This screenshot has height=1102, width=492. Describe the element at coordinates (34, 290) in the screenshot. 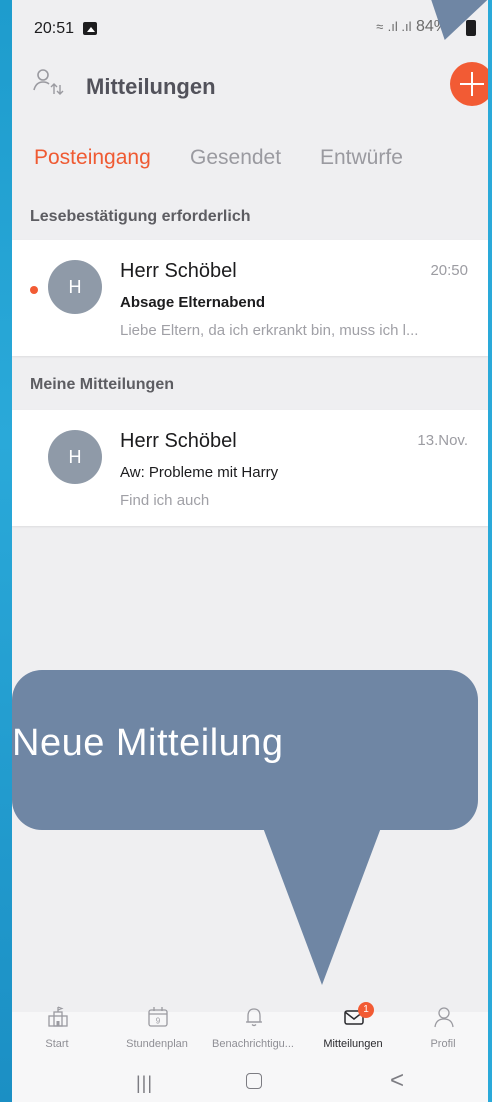

I see `unread-indicator` at that location.